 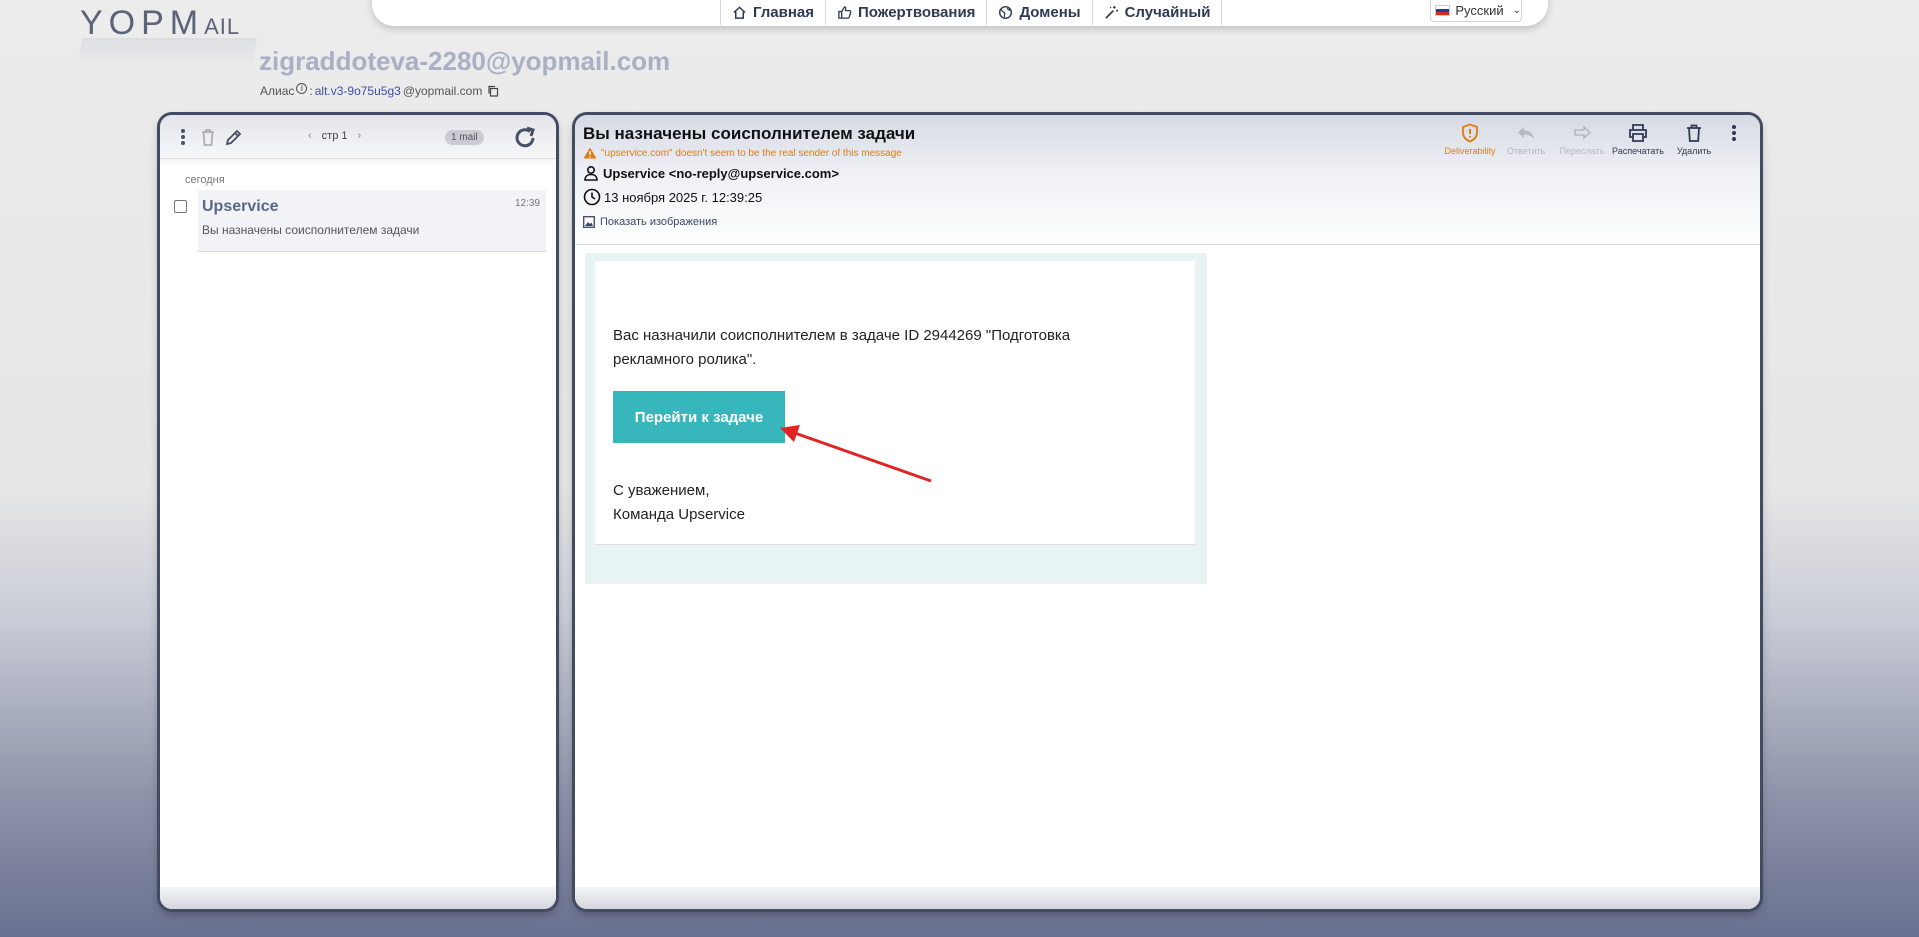 I want to click on thumbs-up-icon, so click(x=845, y=12).